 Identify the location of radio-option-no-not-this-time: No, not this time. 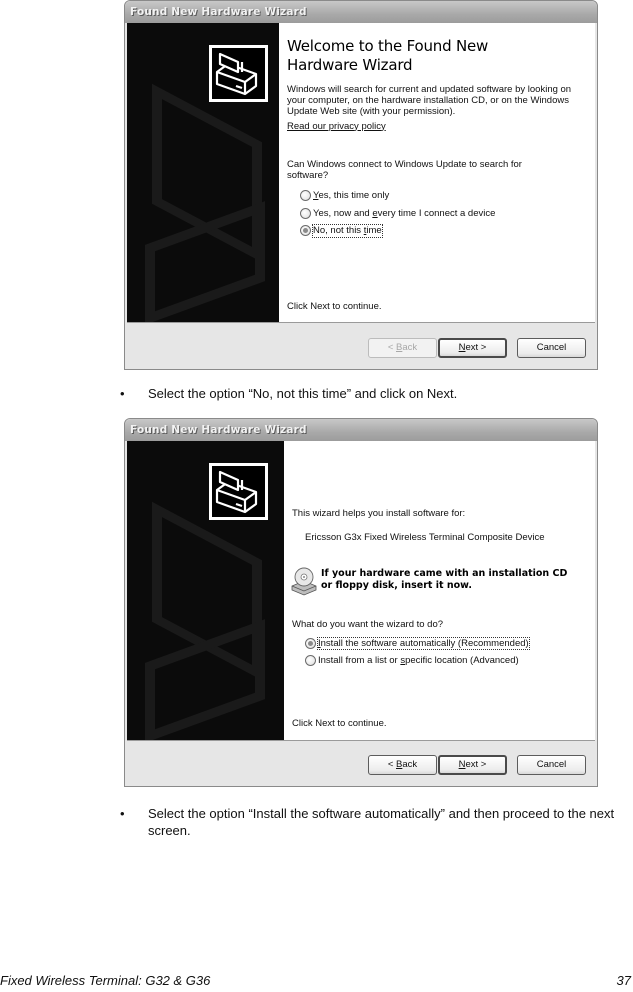
(437, 231).